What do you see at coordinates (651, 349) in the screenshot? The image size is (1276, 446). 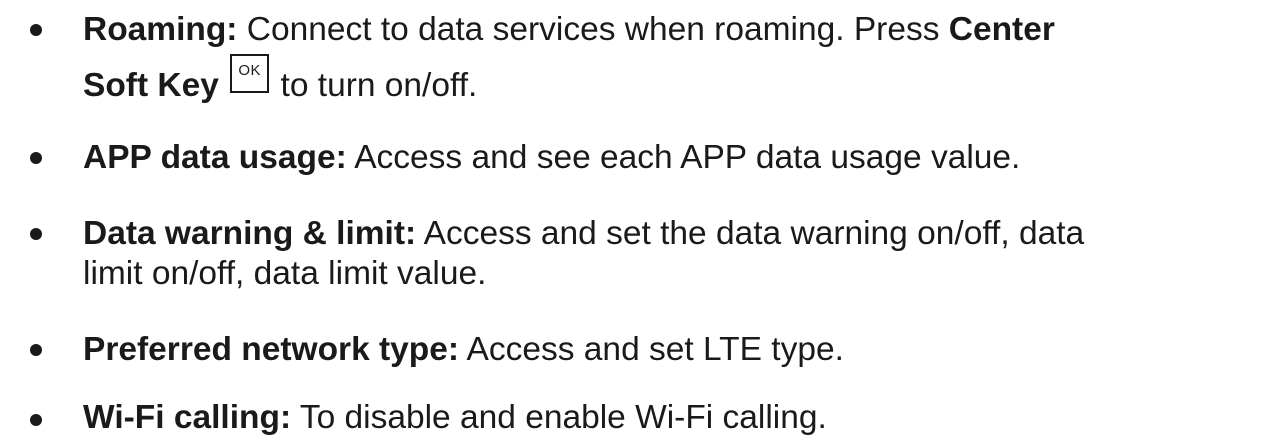 I see `preferred-network-description: Access and set LTE type.` at bounding box center [651, 349].